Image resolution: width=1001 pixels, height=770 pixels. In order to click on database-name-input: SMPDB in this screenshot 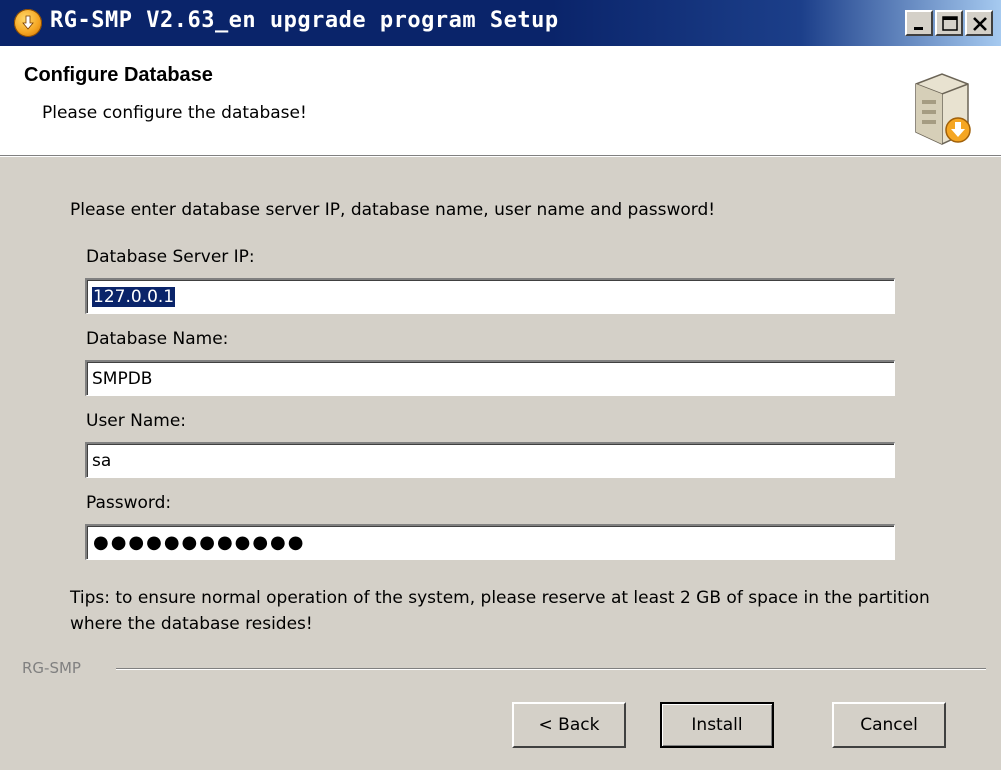, I will do `click(490, 378)`.